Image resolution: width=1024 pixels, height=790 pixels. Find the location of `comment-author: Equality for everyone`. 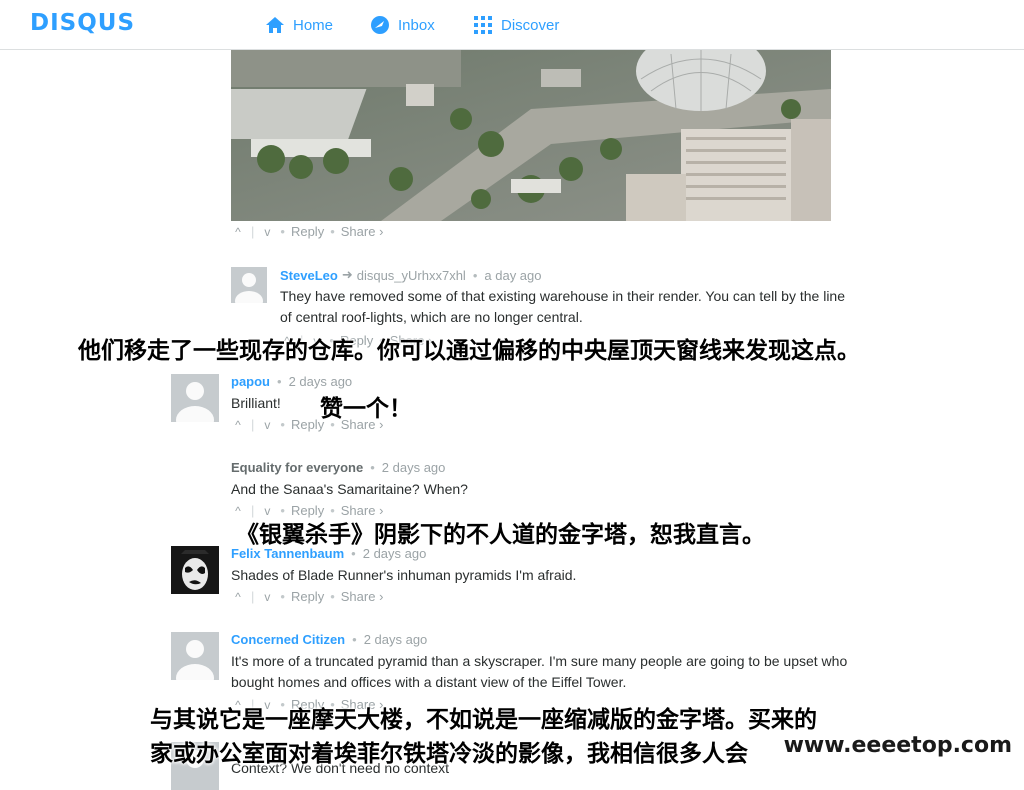

comment-author: Equality for everyone is located at coordinates (297, 467).